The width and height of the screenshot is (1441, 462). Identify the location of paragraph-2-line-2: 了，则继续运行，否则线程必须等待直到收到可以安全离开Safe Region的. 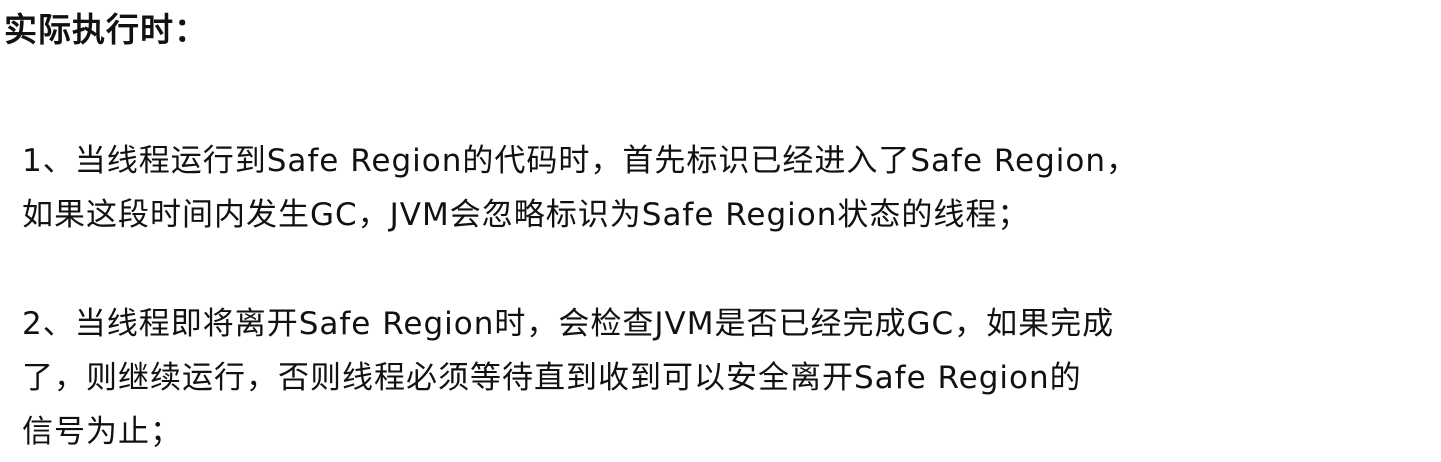
(552, 378).